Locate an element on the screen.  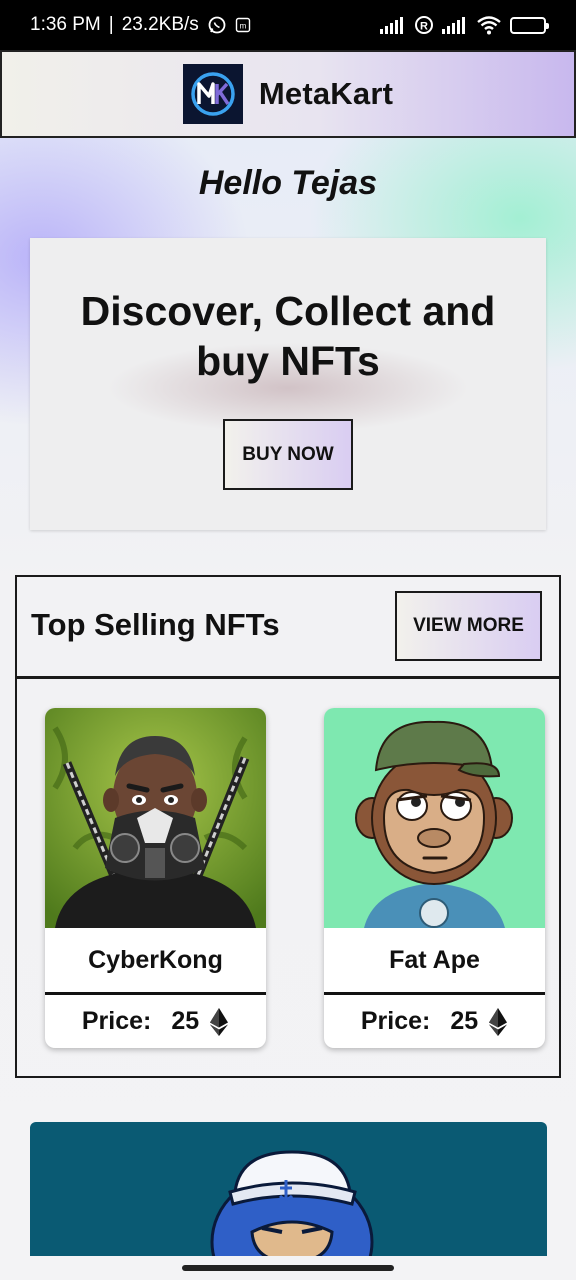
svg-text: R is located at coordinates (424, 27).